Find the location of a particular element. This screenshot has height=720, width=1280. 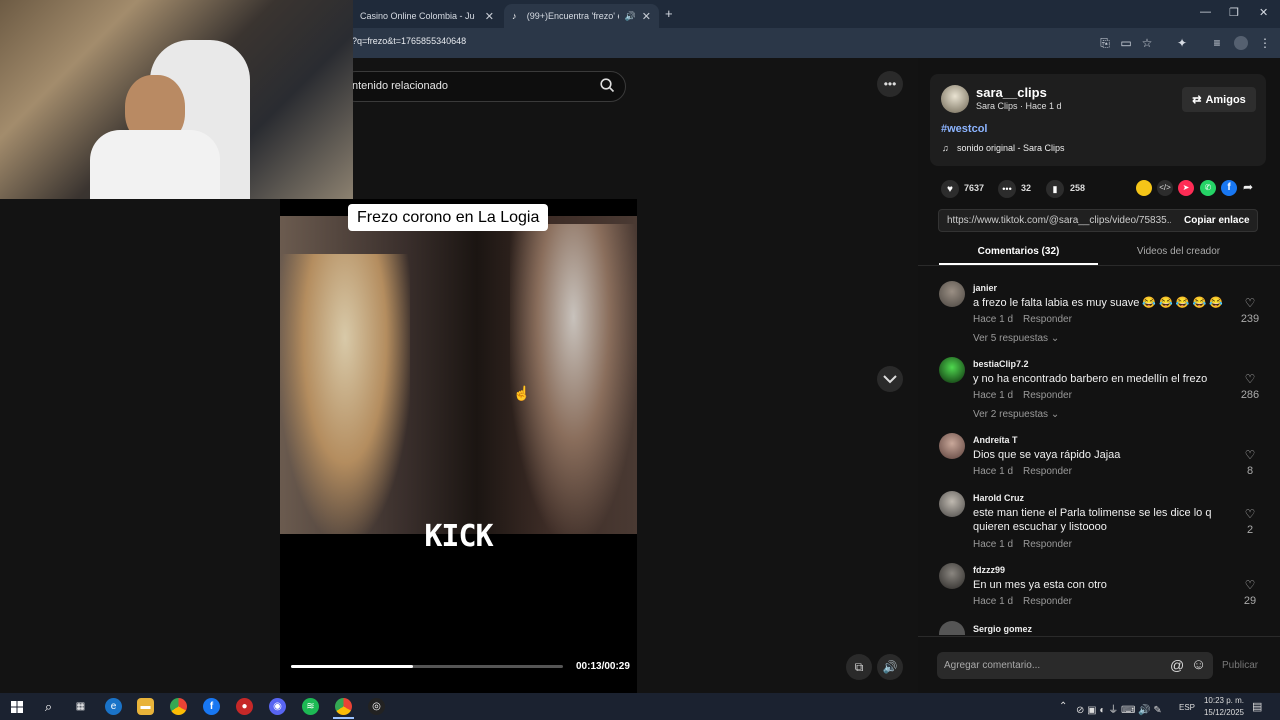

notification-icon: ▤ is located at coordinates (1257, 706).